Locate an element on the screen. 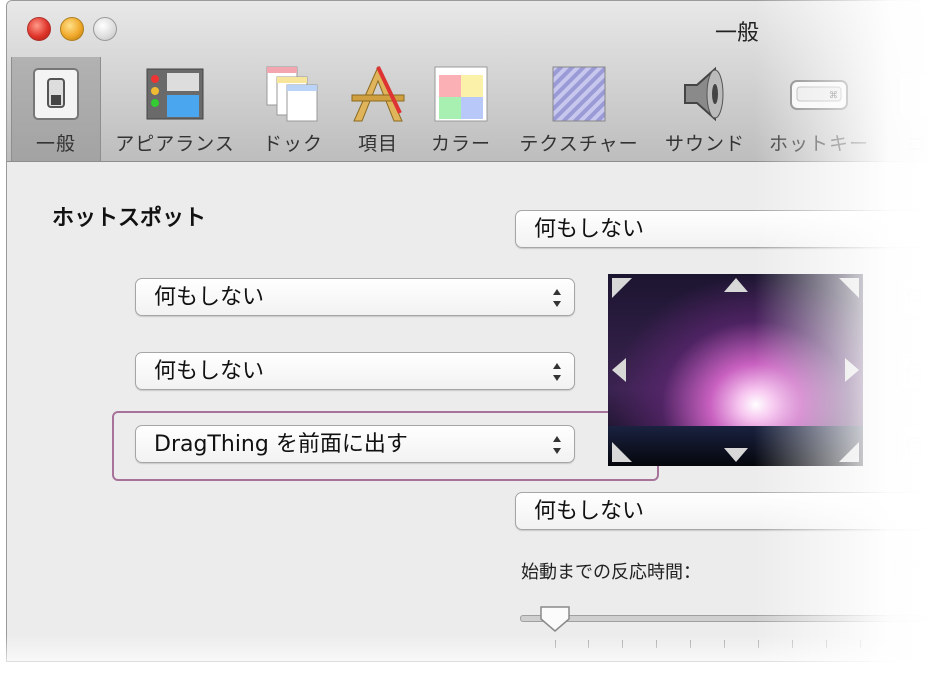 The width and height of the screenshot is (934, 675). trash-icon is located at coordinates (916, 96).